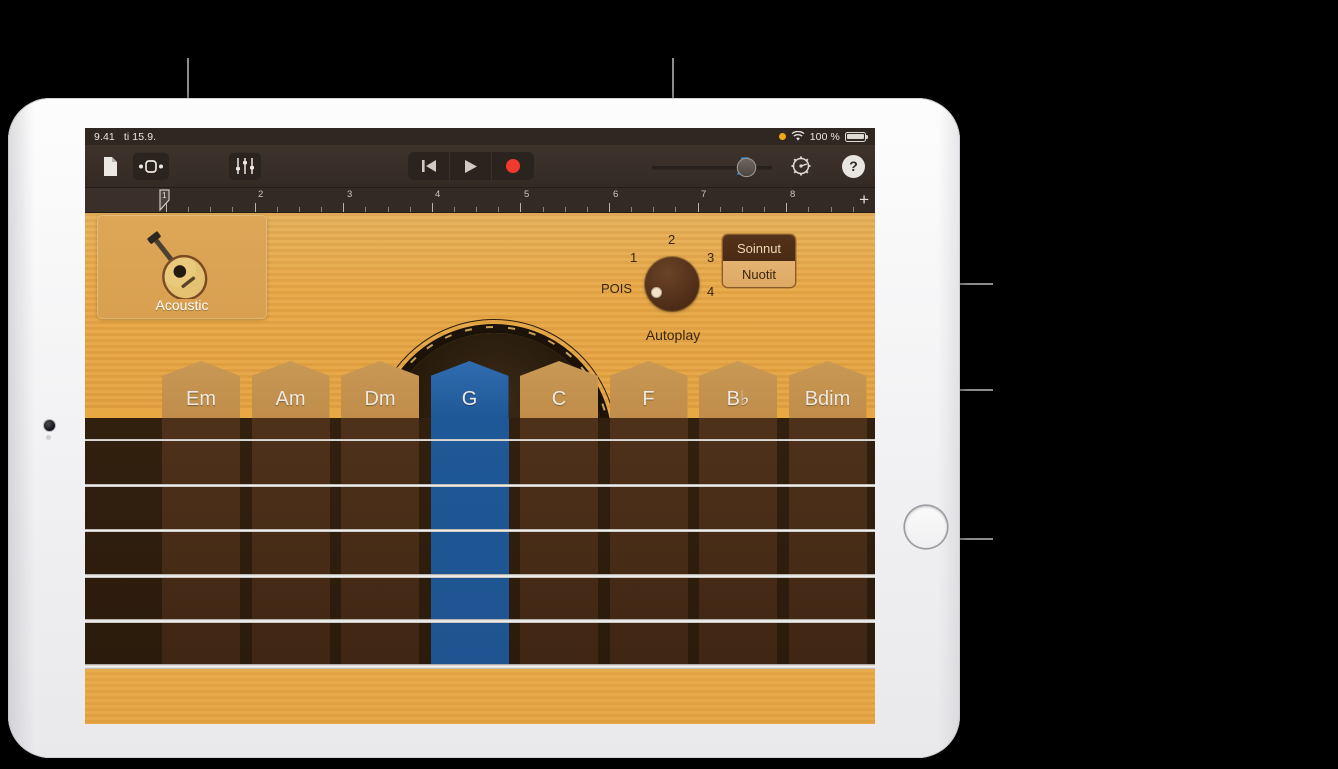 This screenshot has height=769, width=1338. Describe the element at coordinates (673, 335) in the screenshot. I see `autoplay-title: Autoplay` at that location.